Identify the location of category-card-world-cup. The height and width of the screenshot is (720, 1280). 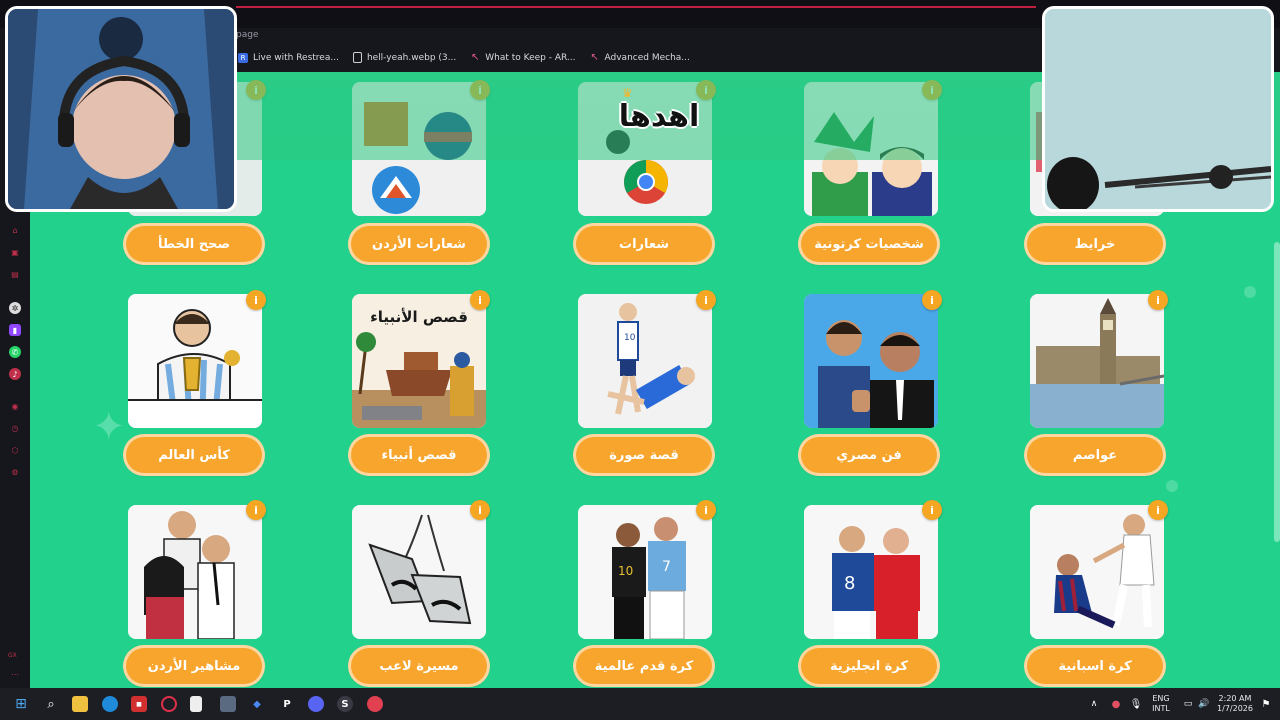
(195, 361).